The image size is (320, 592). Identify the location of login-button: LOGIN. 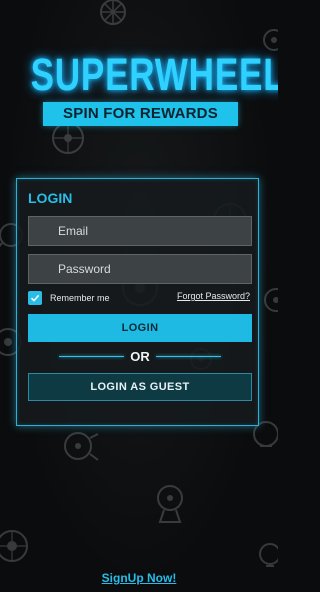
(140, 328).